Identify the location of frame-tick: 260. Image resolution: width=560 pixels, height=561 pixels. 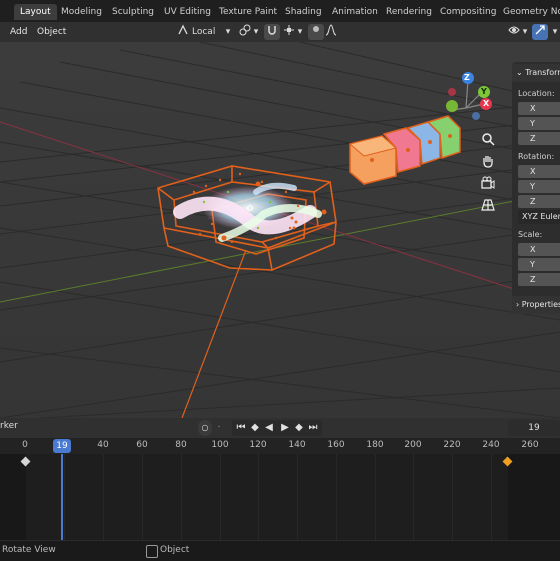
(530, 445).